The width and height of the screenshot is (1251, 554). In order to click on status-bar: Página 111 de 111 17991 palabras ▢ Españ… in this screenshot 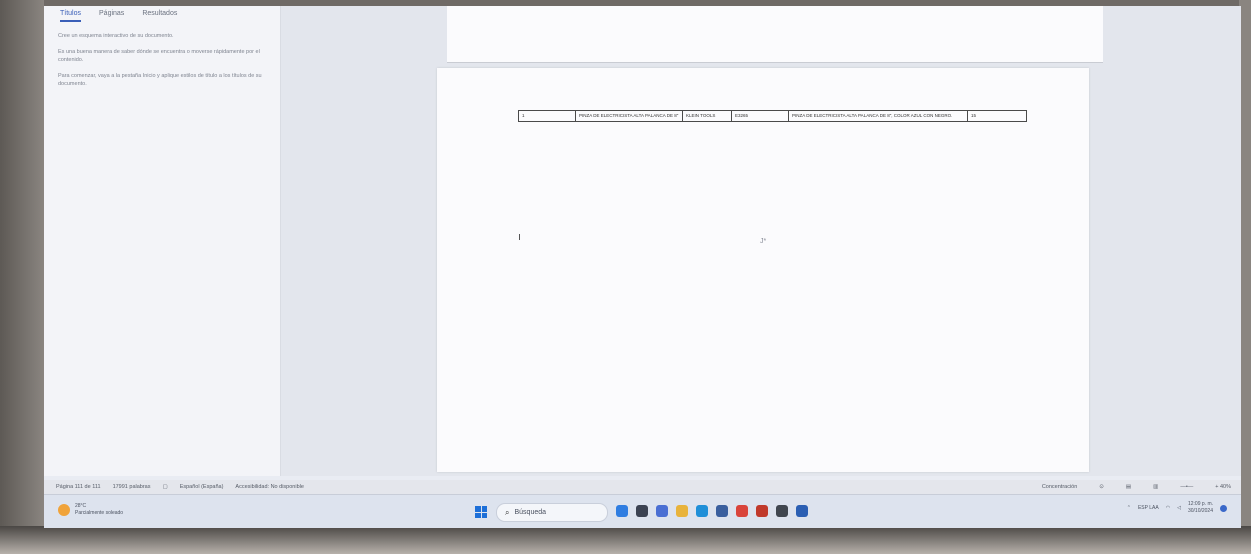, I will do `click(642, 487)`.